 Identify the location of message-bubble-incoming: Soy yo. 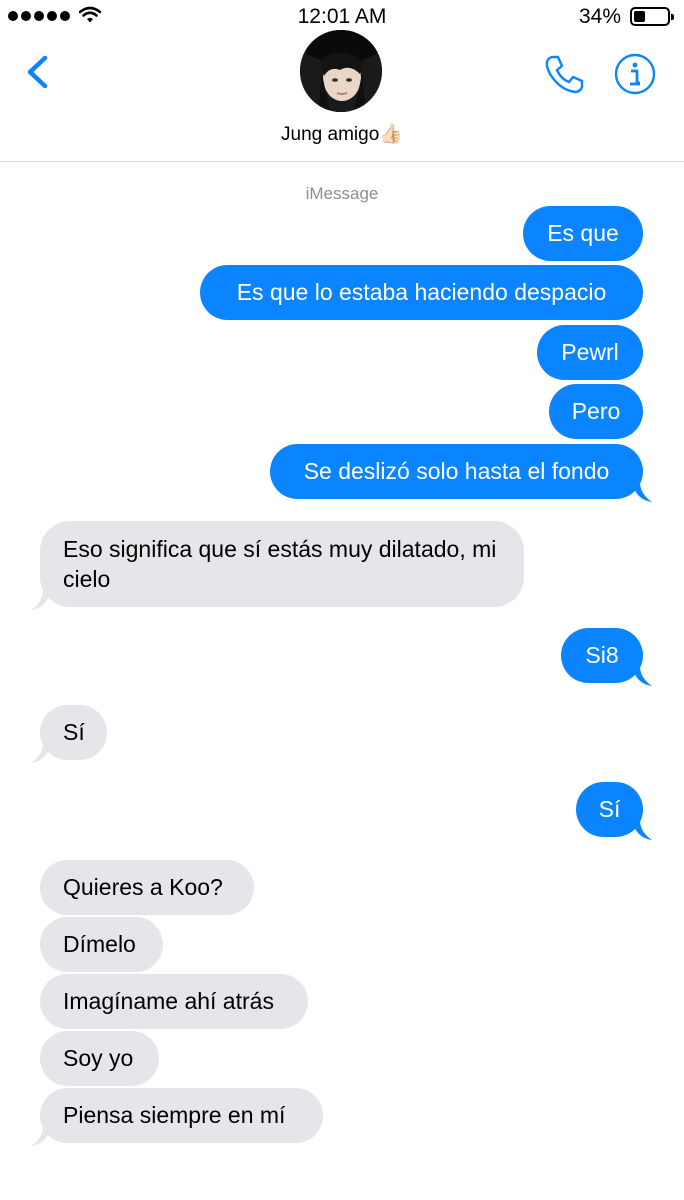
(99, 1058).